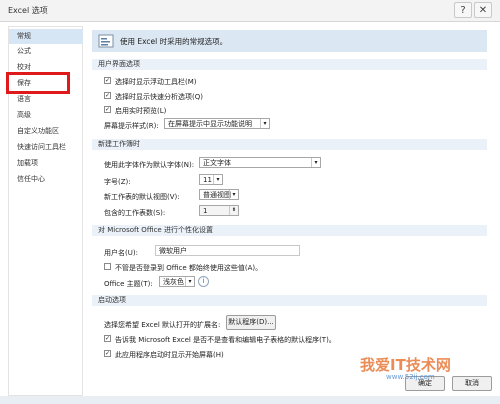 Image resolution: width=500 pixels, height=404 pixels. Describe the element at coordinates (46, 179) in the screenshot. I see `sidebar-item-trust-center: 信任中心` at that location.